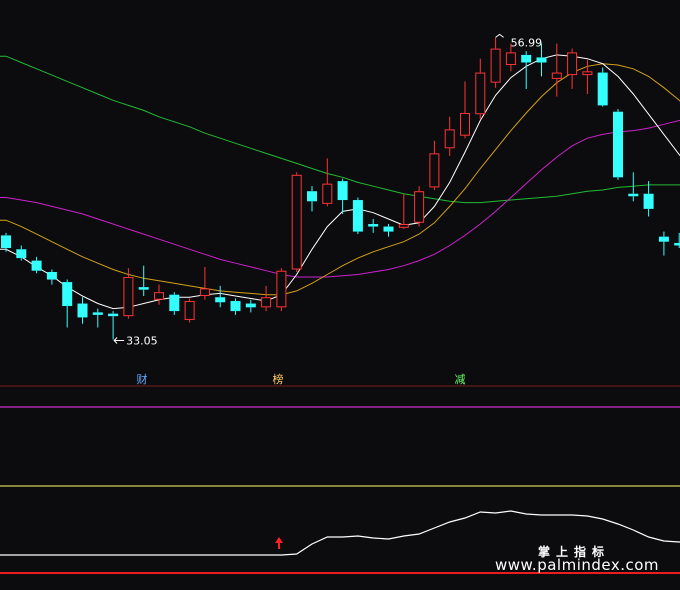 The height and width of the screenshot is (590, 680). Describe the element at coordinates (279, 543) in the screenshot. I see `buy-signal-arrow-icon` at that location.